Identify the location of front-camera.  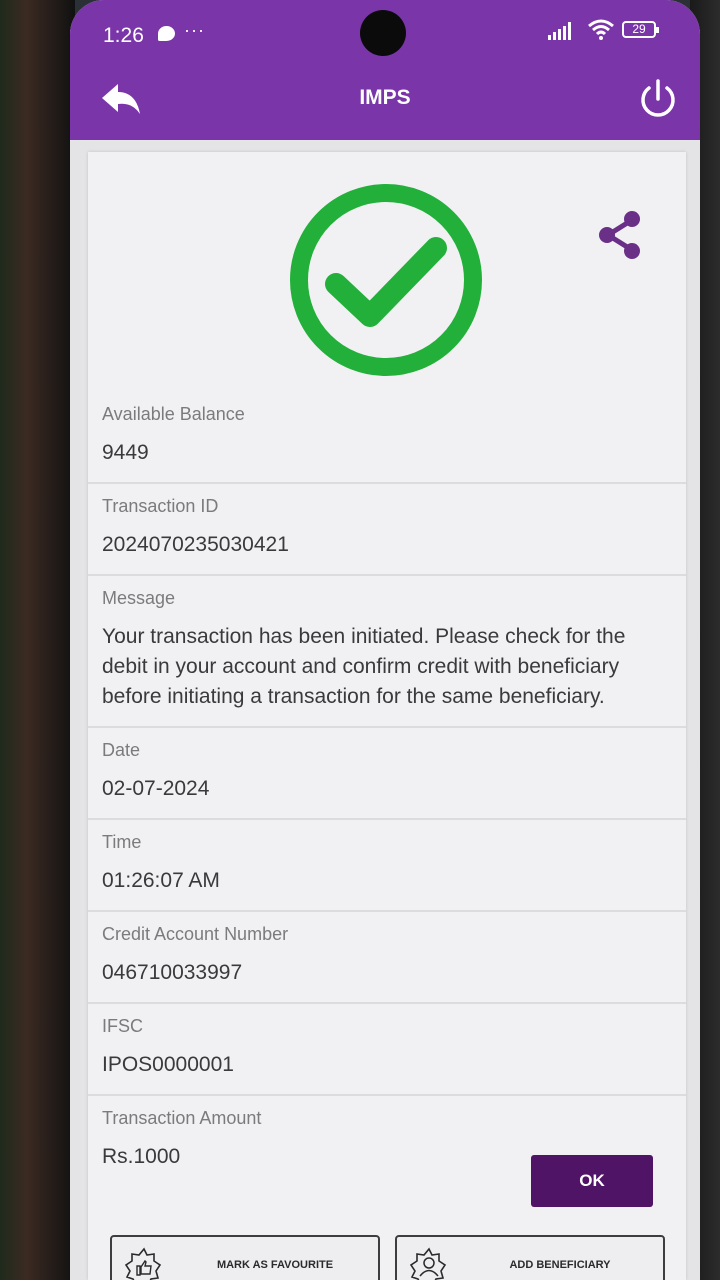
(383, 33).